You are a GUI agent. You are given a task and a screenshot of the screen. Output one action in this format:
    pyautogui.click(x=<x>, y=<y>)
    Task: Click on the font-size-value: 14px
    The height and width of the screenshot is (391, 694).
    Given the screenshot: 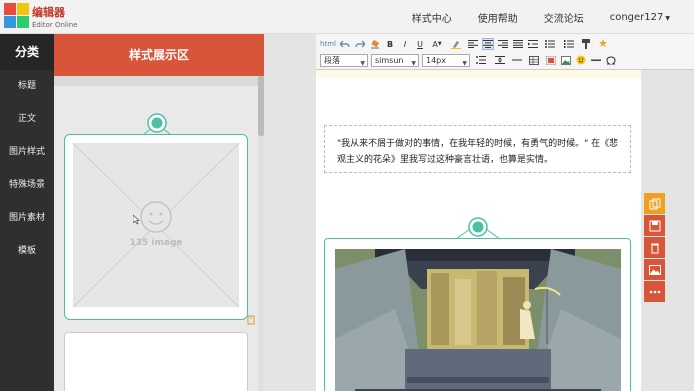 What is the action you would take?
    pyautogui.click(x=436, y=60)
    